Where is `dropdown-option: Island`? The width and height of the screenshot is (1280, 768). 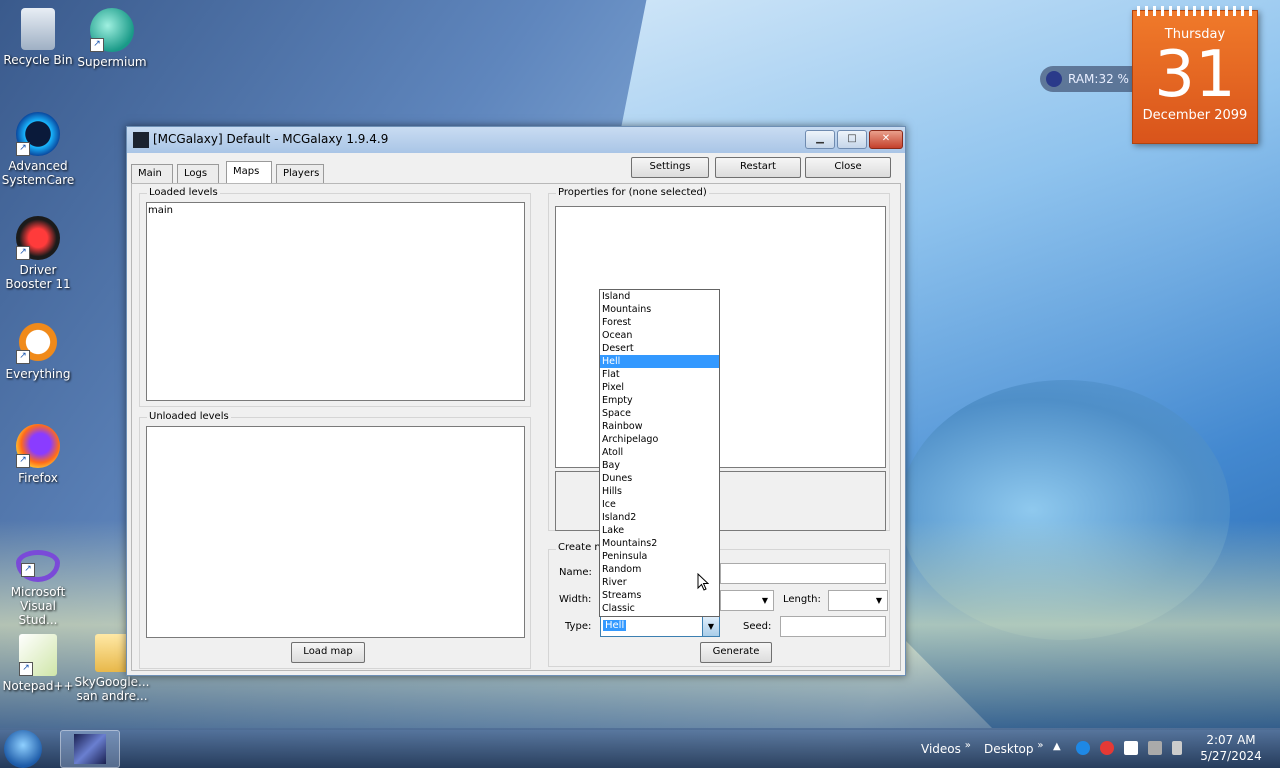
dropdown-option: Island is located at coordinates (659, 296).